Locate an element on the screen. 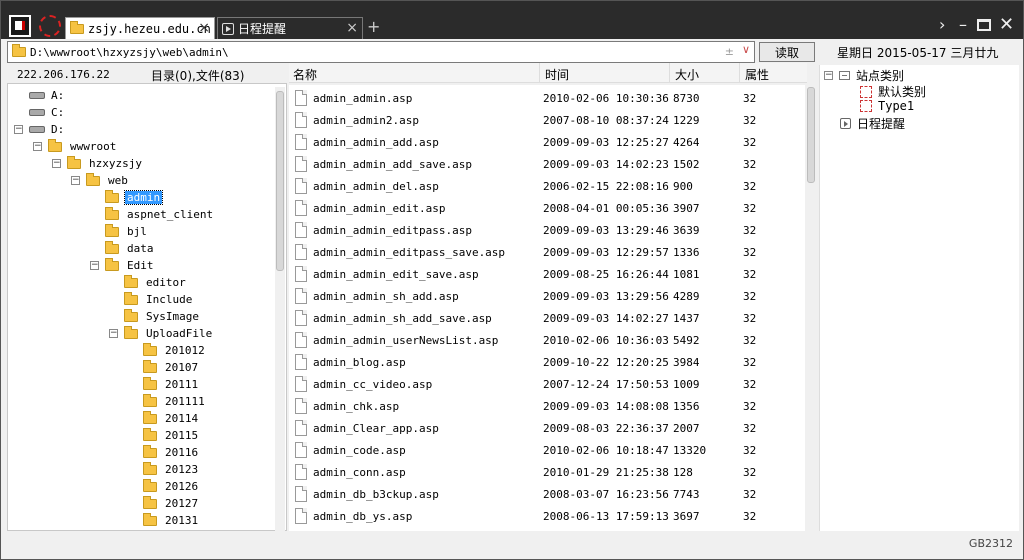  app-logo-icon is located at coordinates (20, 26).